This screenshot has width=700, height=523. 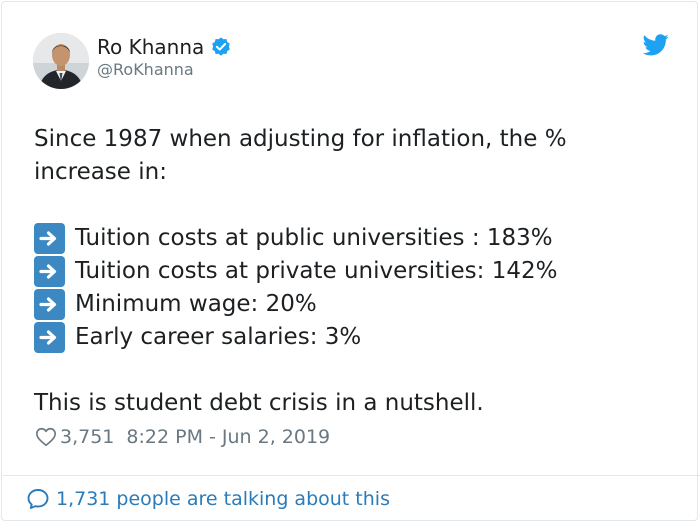 What do you see at coordinates (223, 499) in the screenshot?
I see `conversation-count-text: 1,731 people are talking about this` at bounding box center [223, 499].